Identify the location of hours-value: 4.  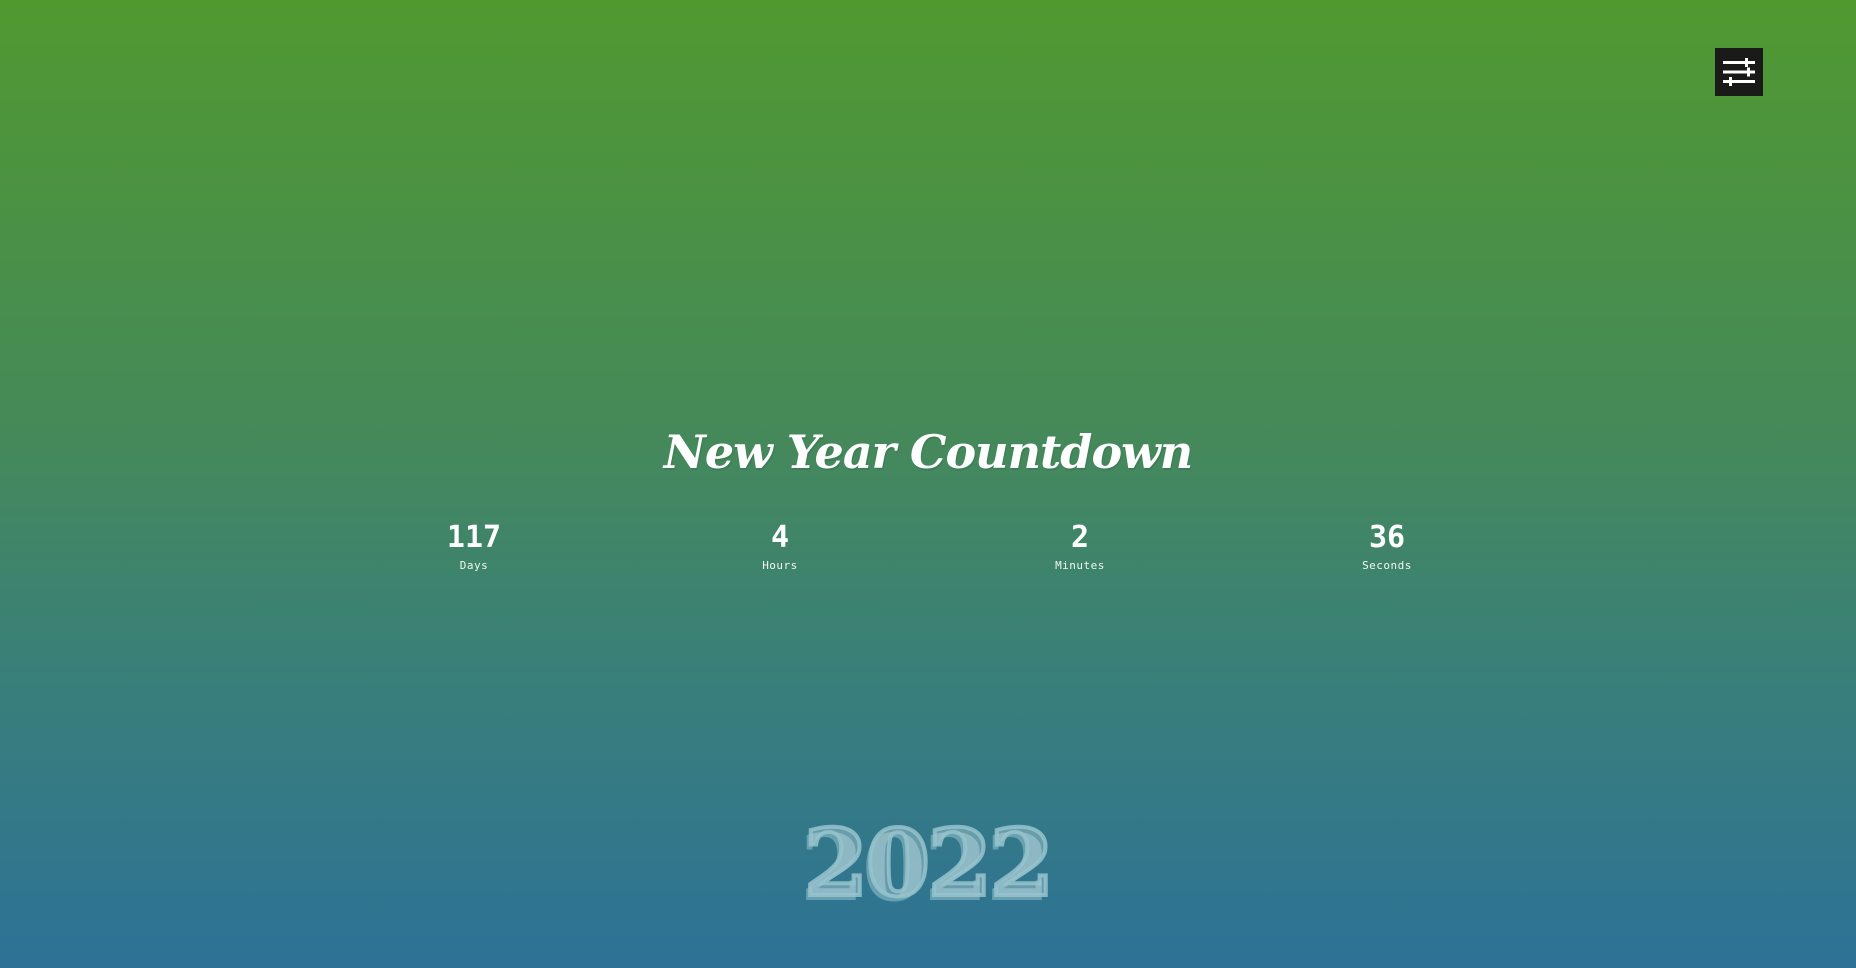
(780, 537).